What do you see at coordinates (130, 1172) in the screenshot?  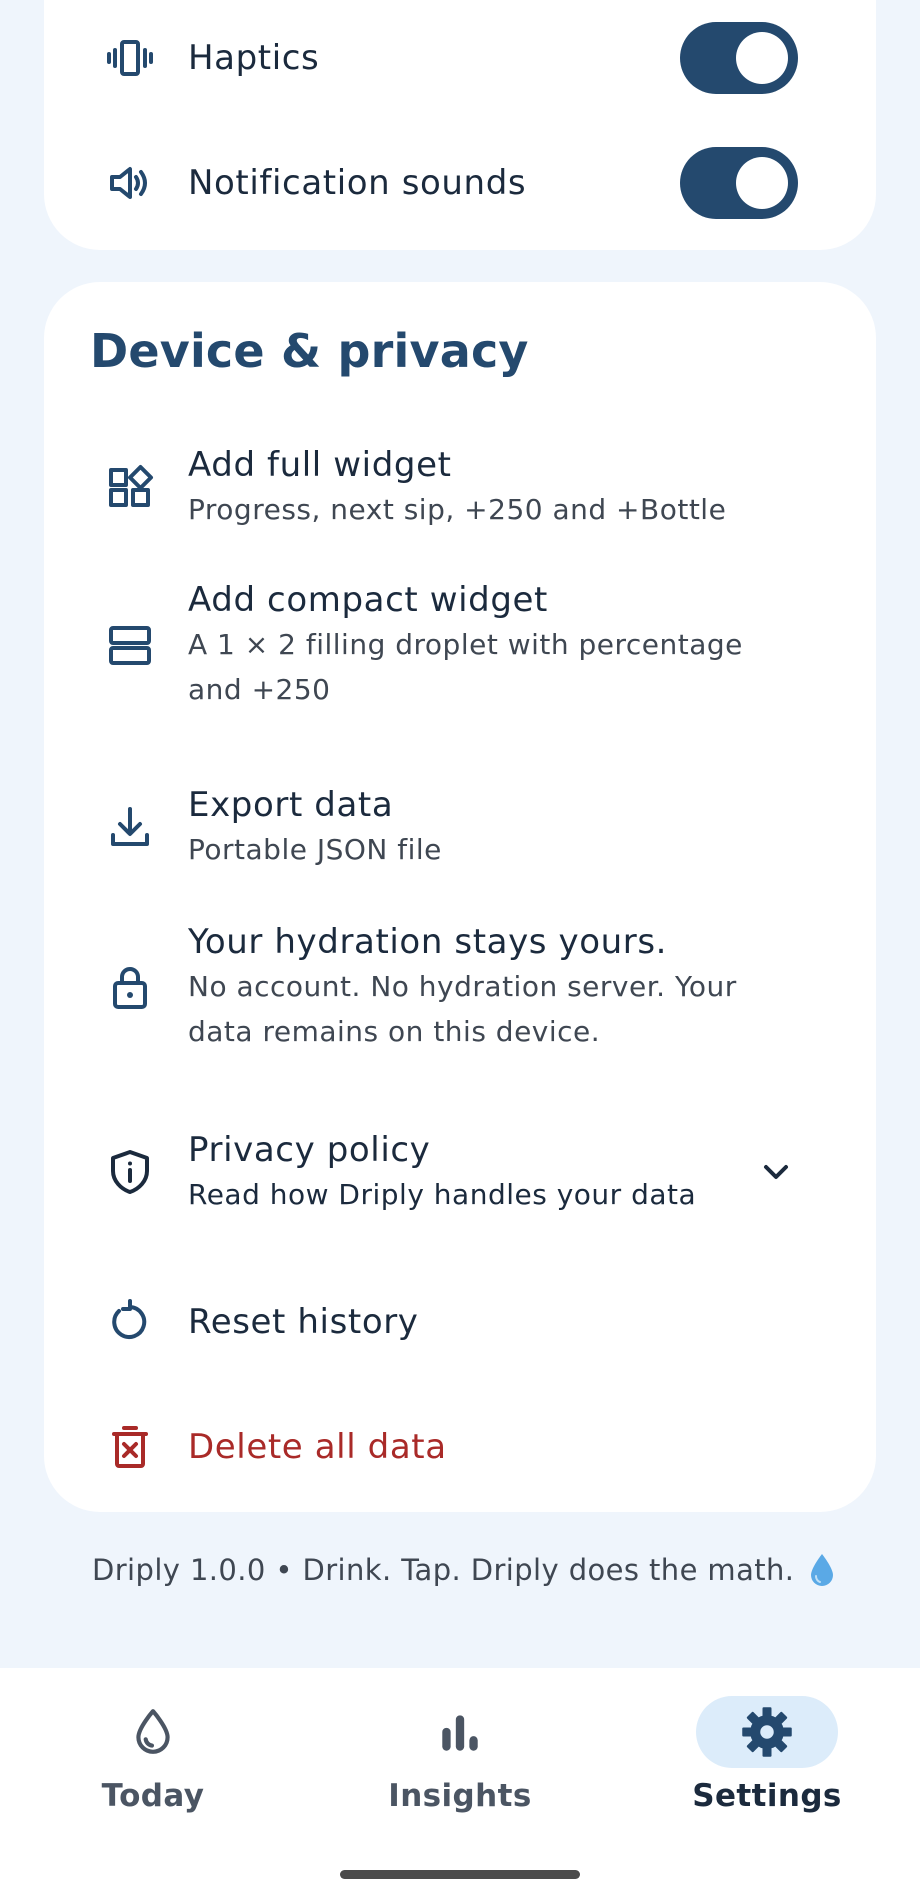 I see `shield-icon` at bounding box center [130, 1172].